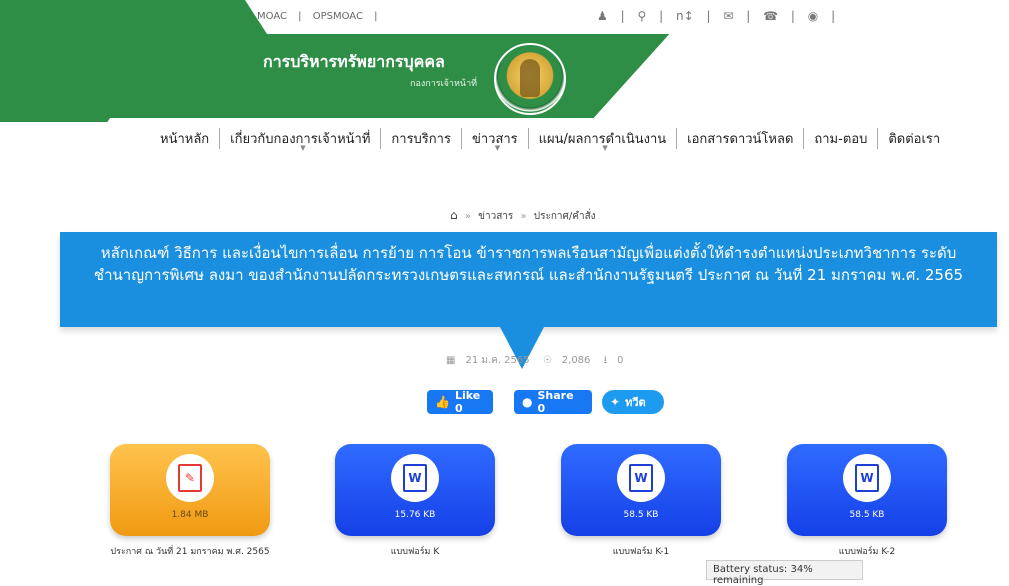  I want to click on share-label: Share 0, so click(555, 402).